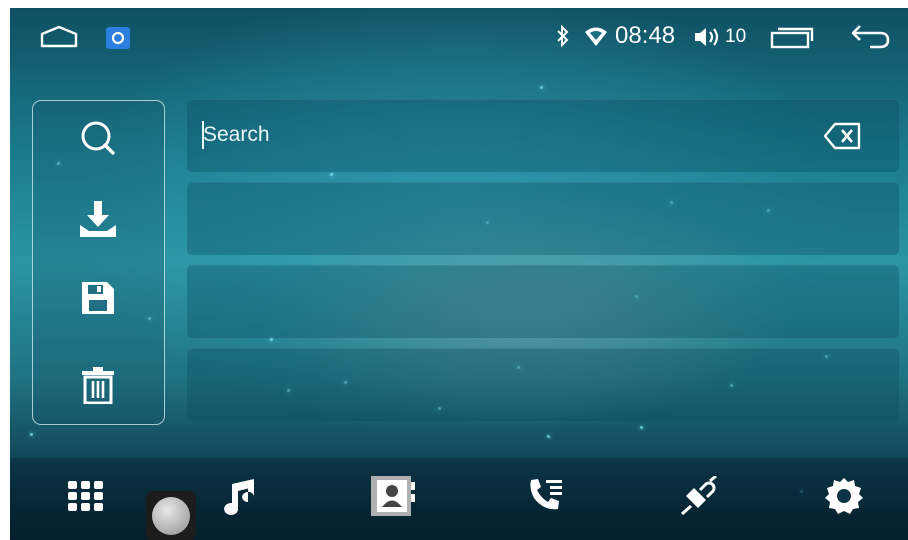  I want to click on call-log-icon, so click(546, 498).